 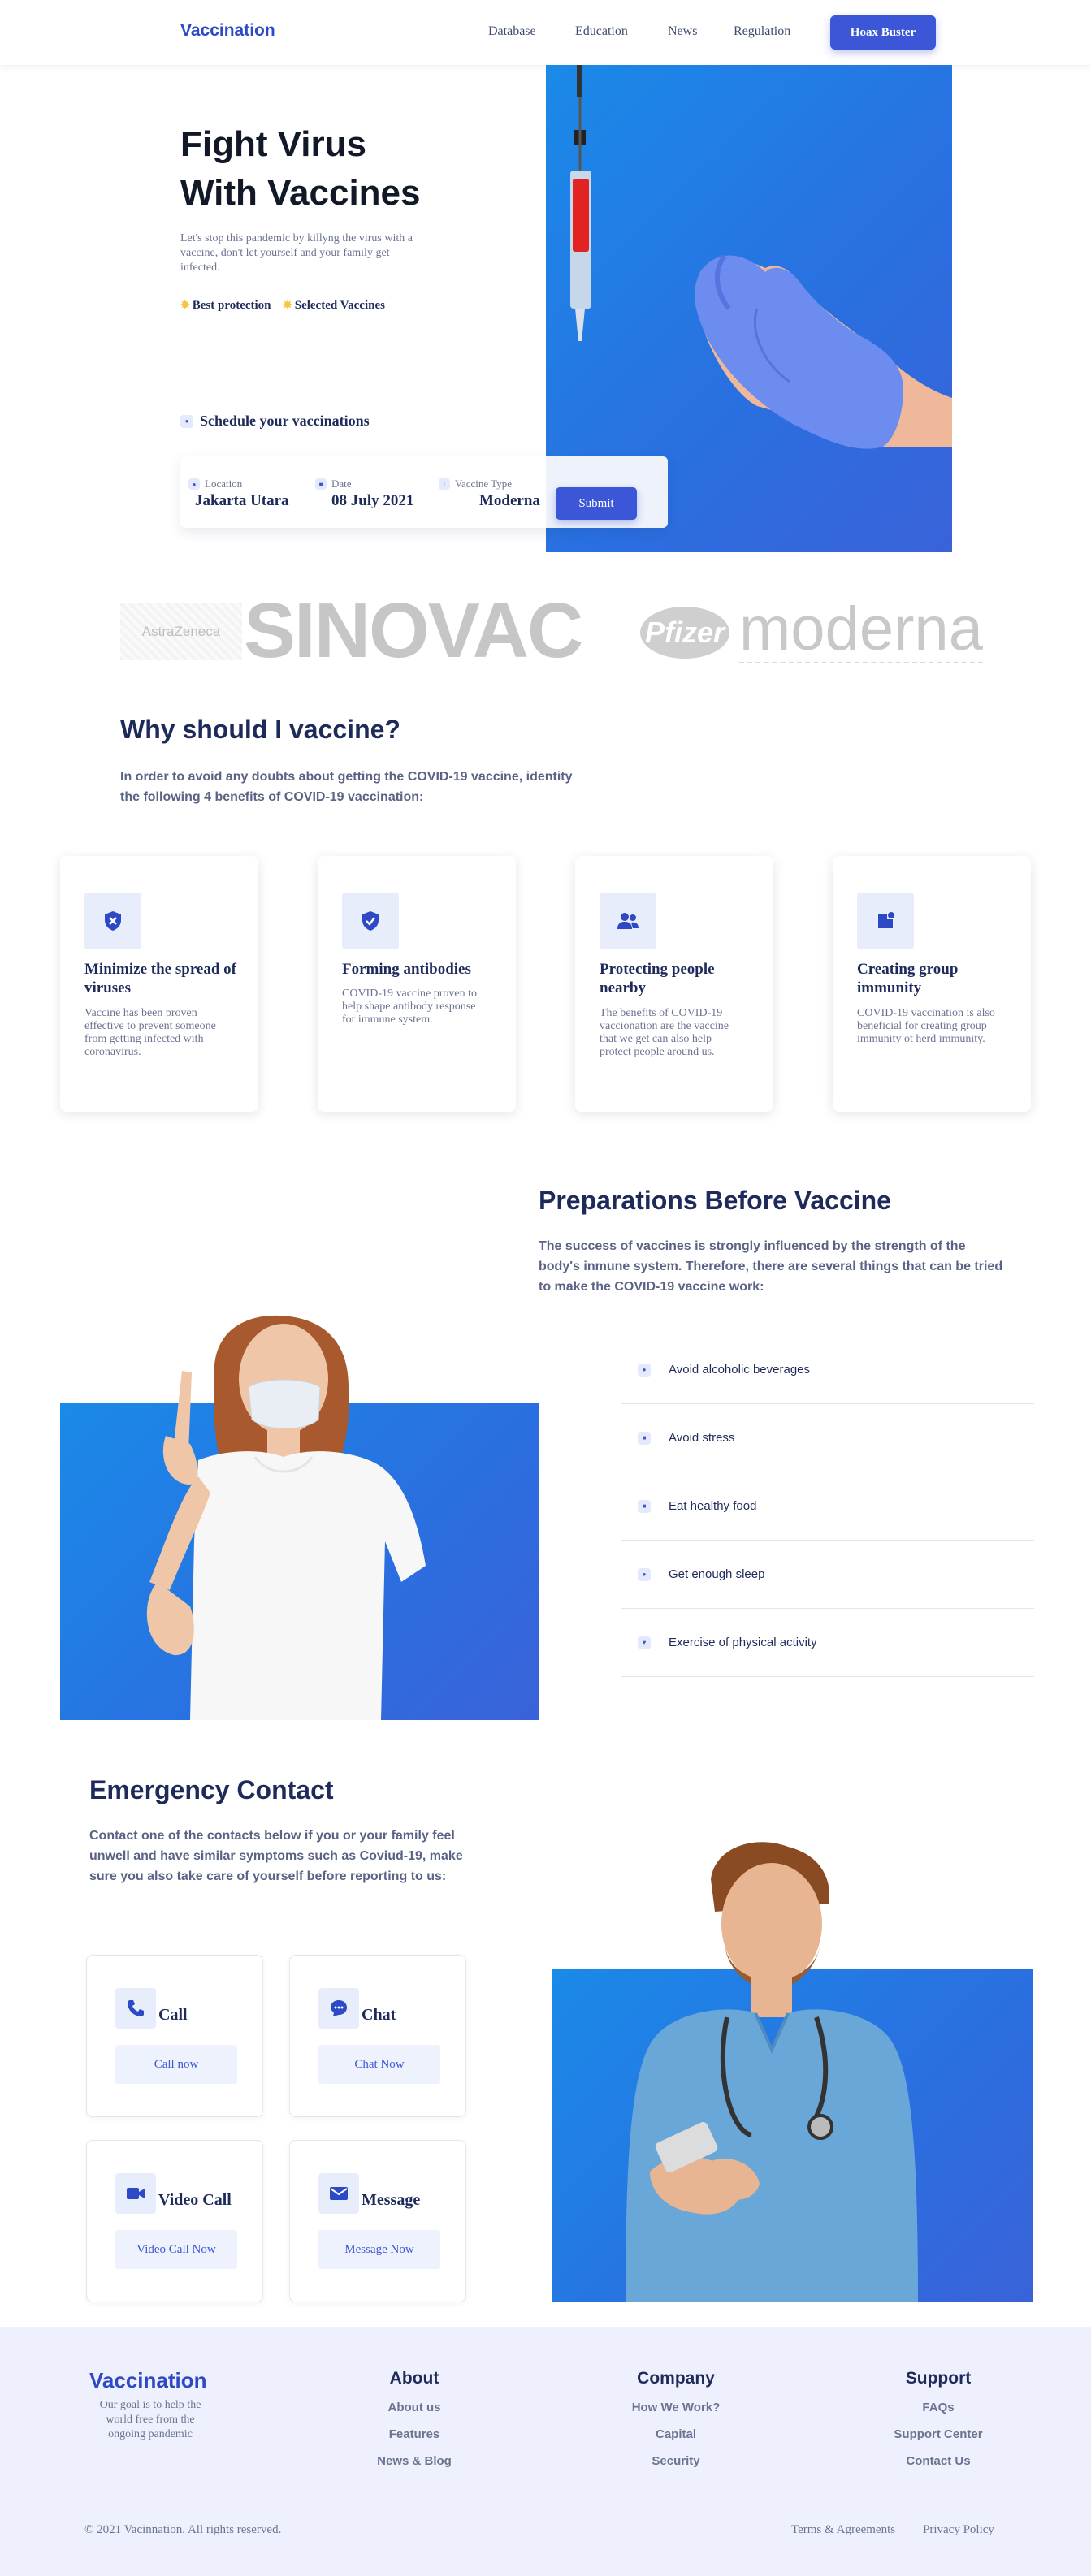 What do you see at coordinates (391, 2200) in the screenshot?
I see `contact-name: Message` at bounding box center [391, 2200].